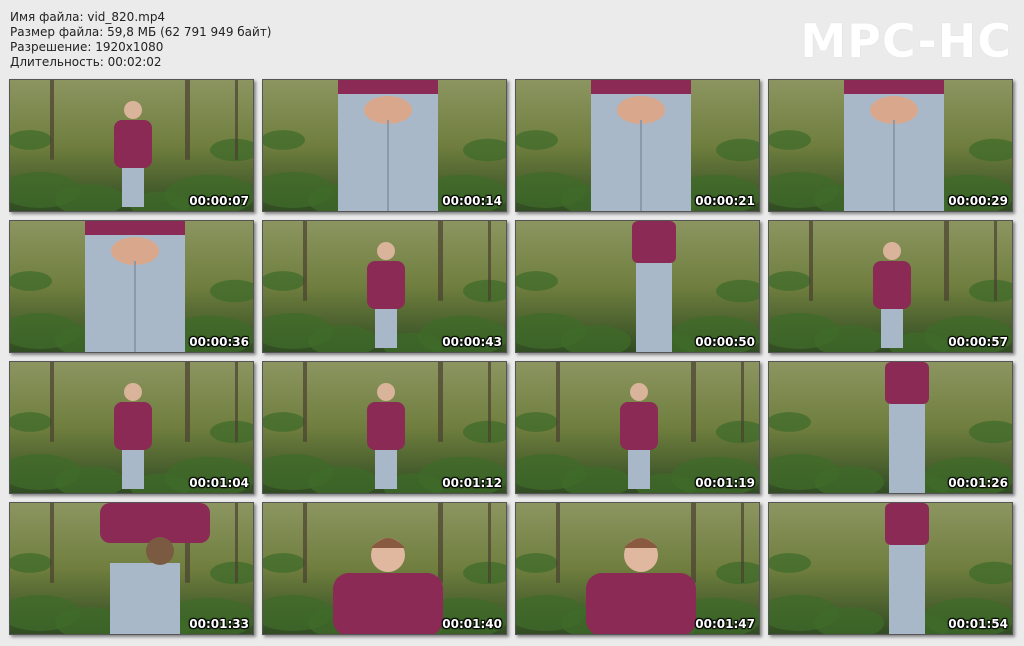 This screenshot has height=646, width=1024. I want to click on thumbnail-timestamp: 00:00:36, so click(219, 342).